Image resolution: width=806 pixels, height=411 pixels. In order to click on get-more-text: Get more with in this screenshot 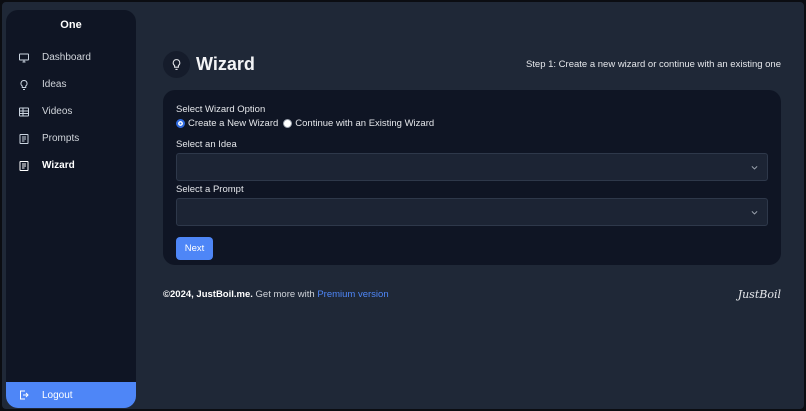, I will do `click(285, 294)`.